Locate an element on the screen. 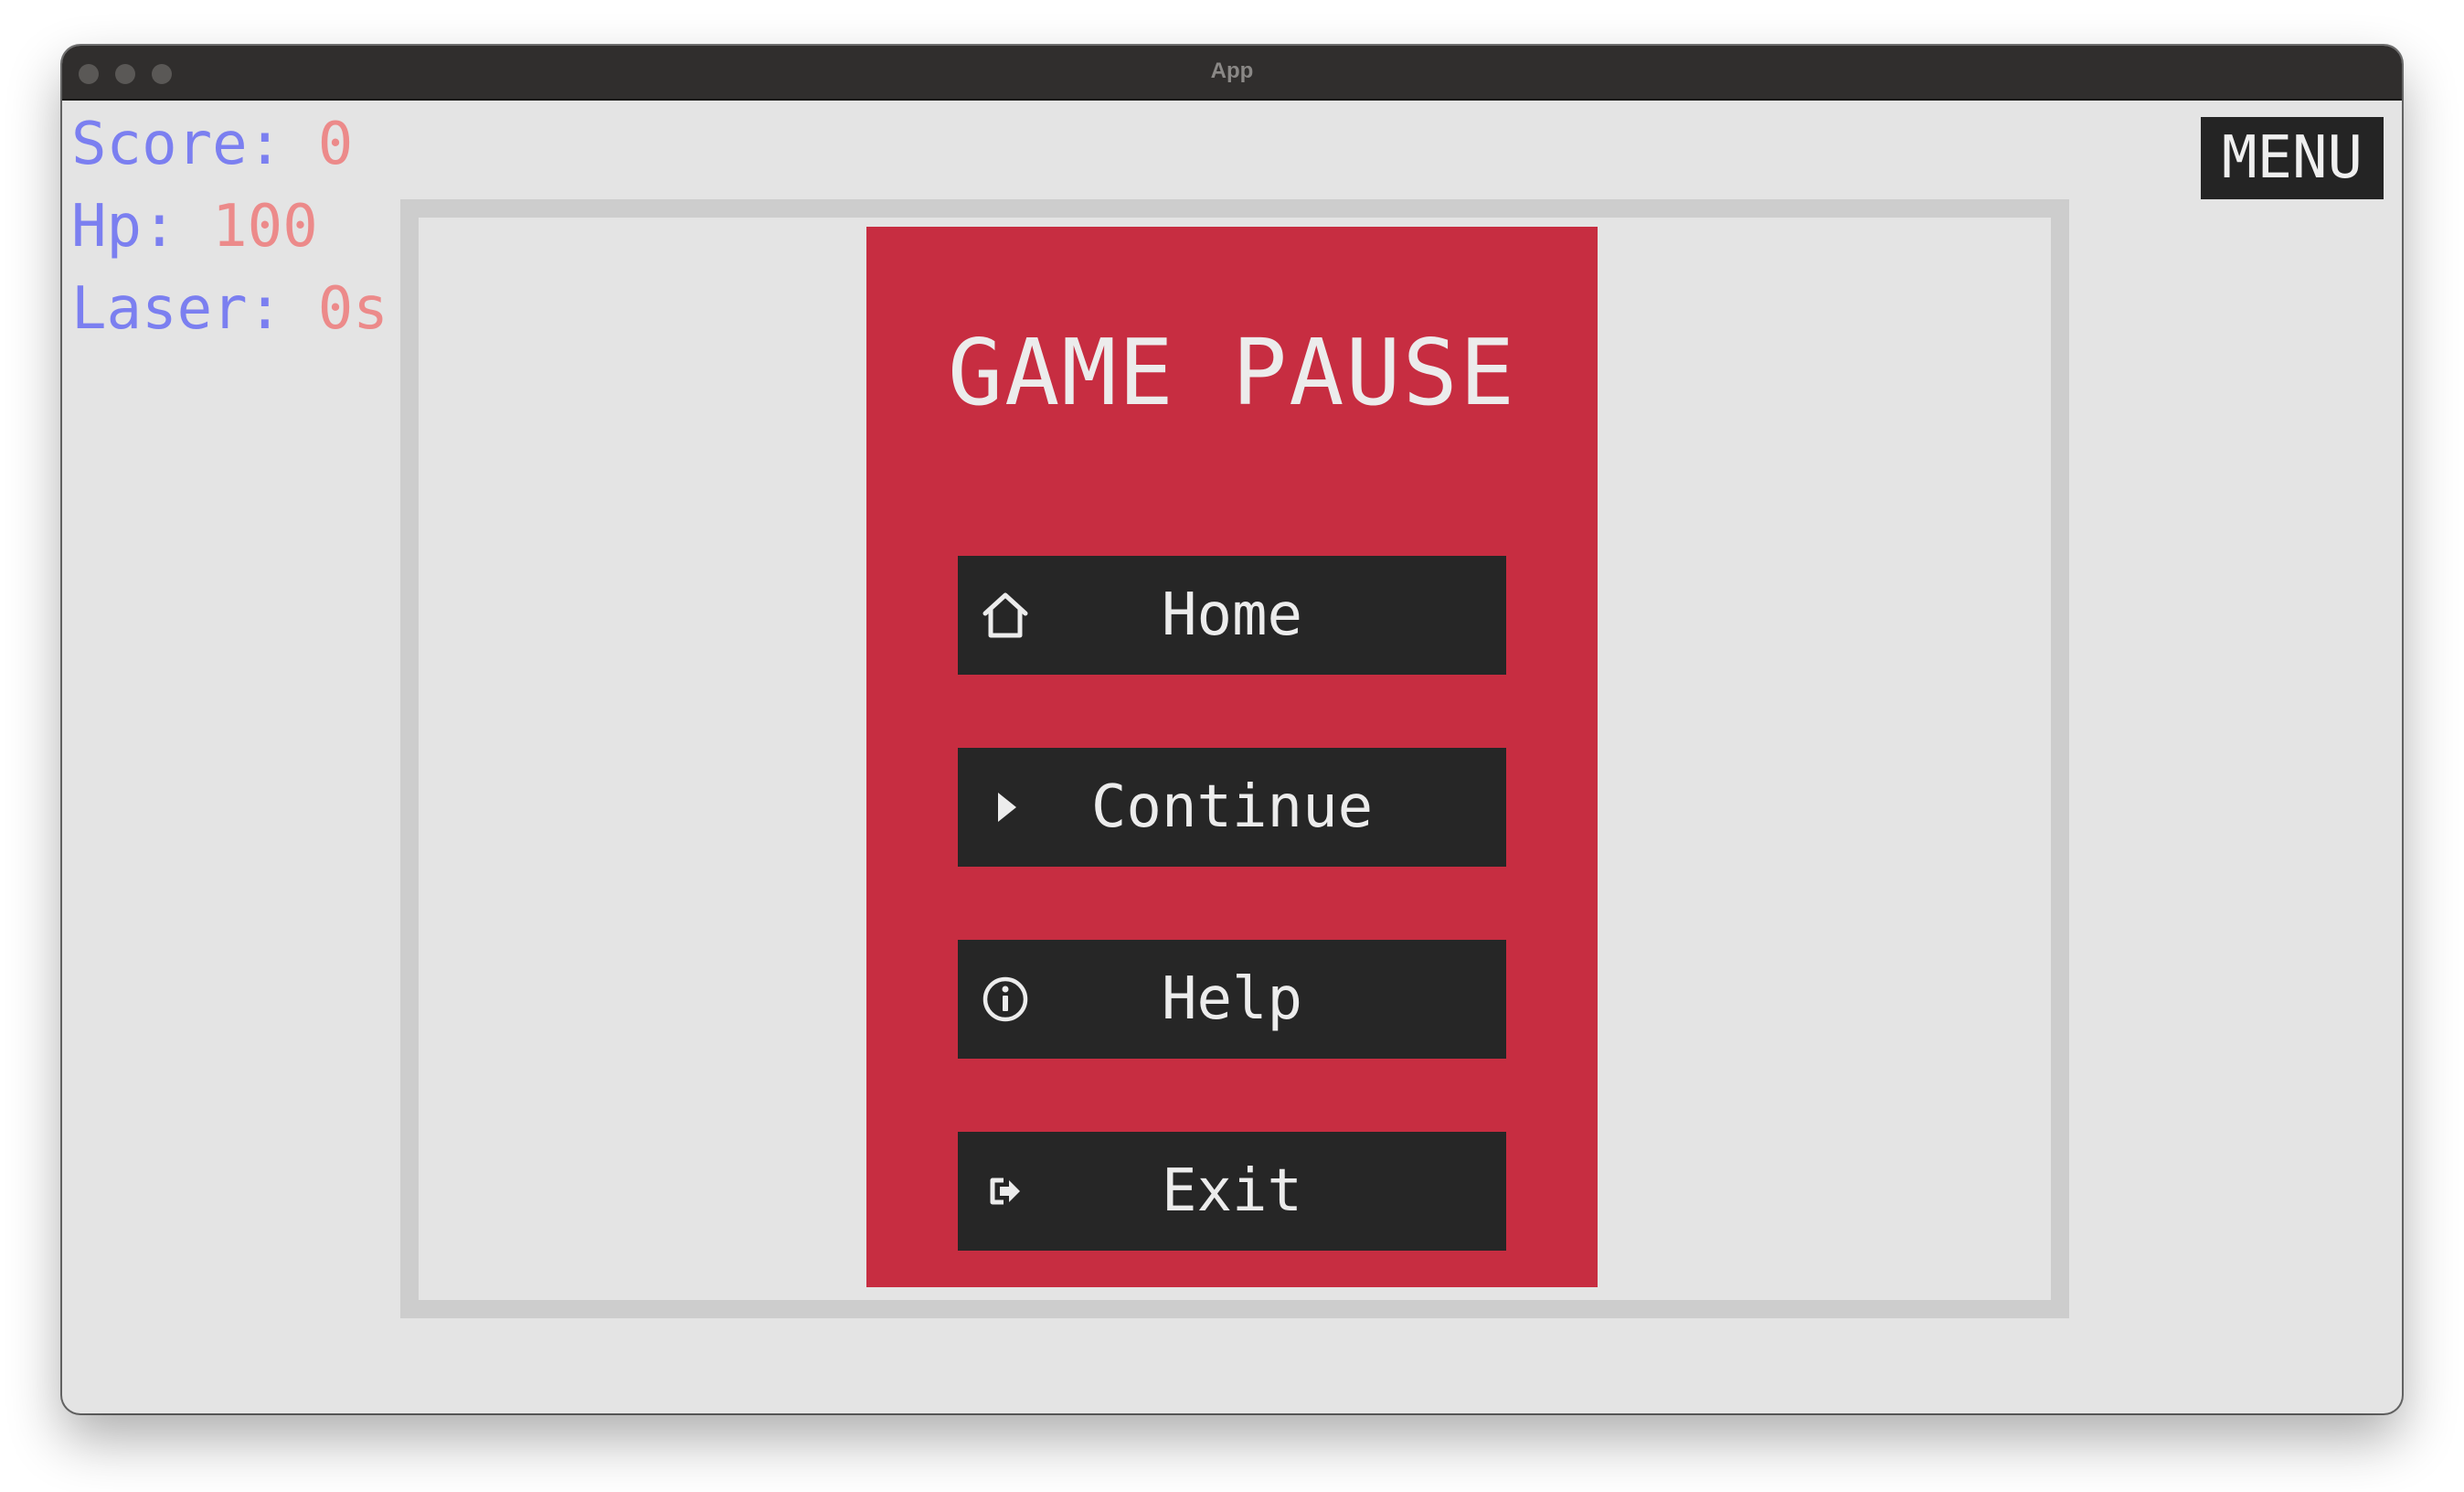 The height and width of the screenshot is (1492, 2464). menu-button: MENU is located at coordinates (2292, 158).